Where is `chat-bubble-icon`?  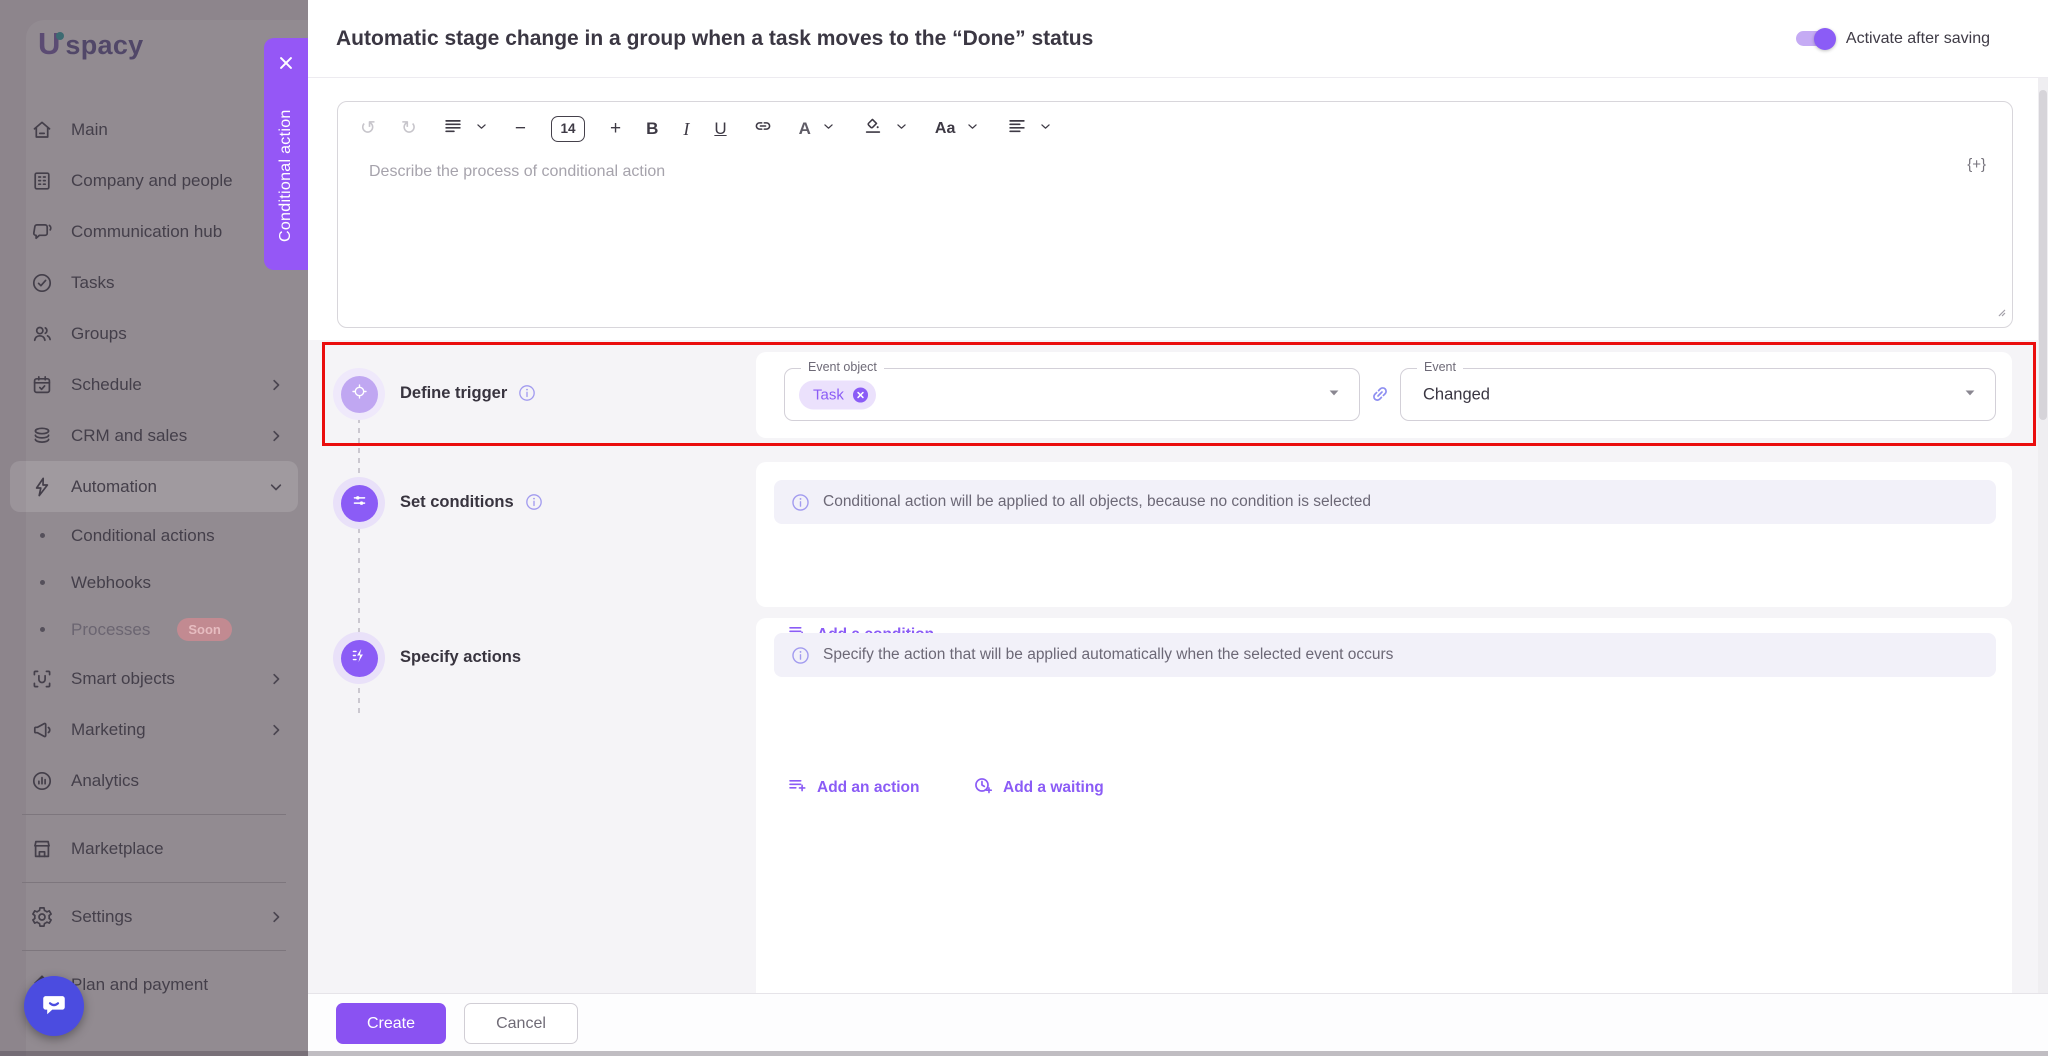 chat-bubble-icon is located at coordinates (54, 1006).